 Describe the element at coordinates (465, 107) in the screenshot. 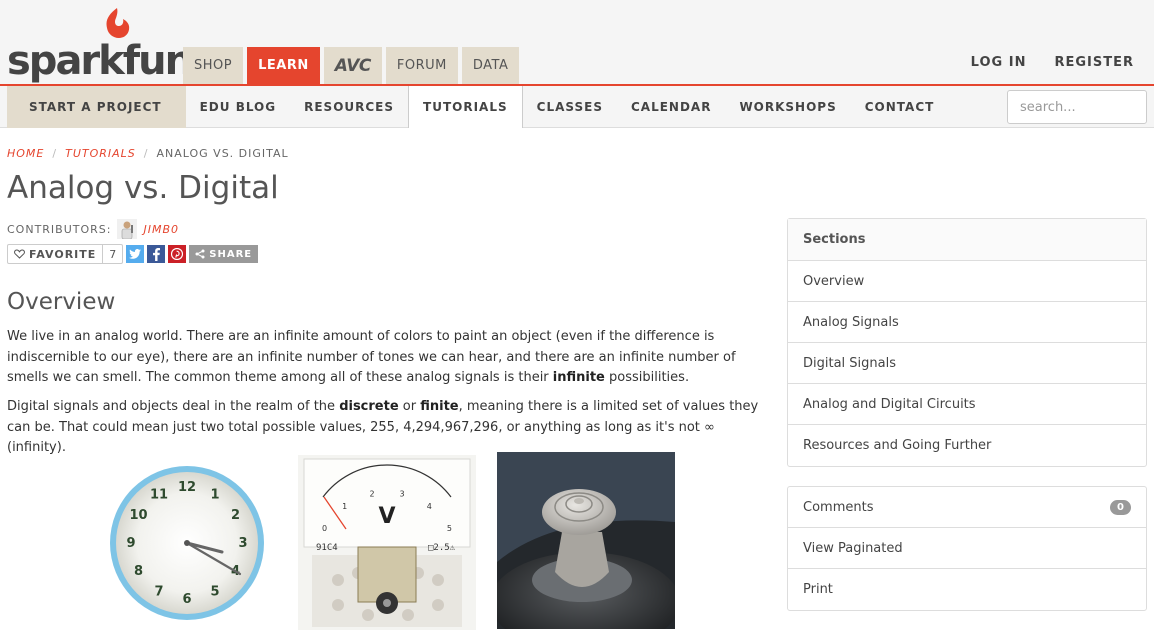

I see `subnav-tutorials: TUTORIALS` at that location.